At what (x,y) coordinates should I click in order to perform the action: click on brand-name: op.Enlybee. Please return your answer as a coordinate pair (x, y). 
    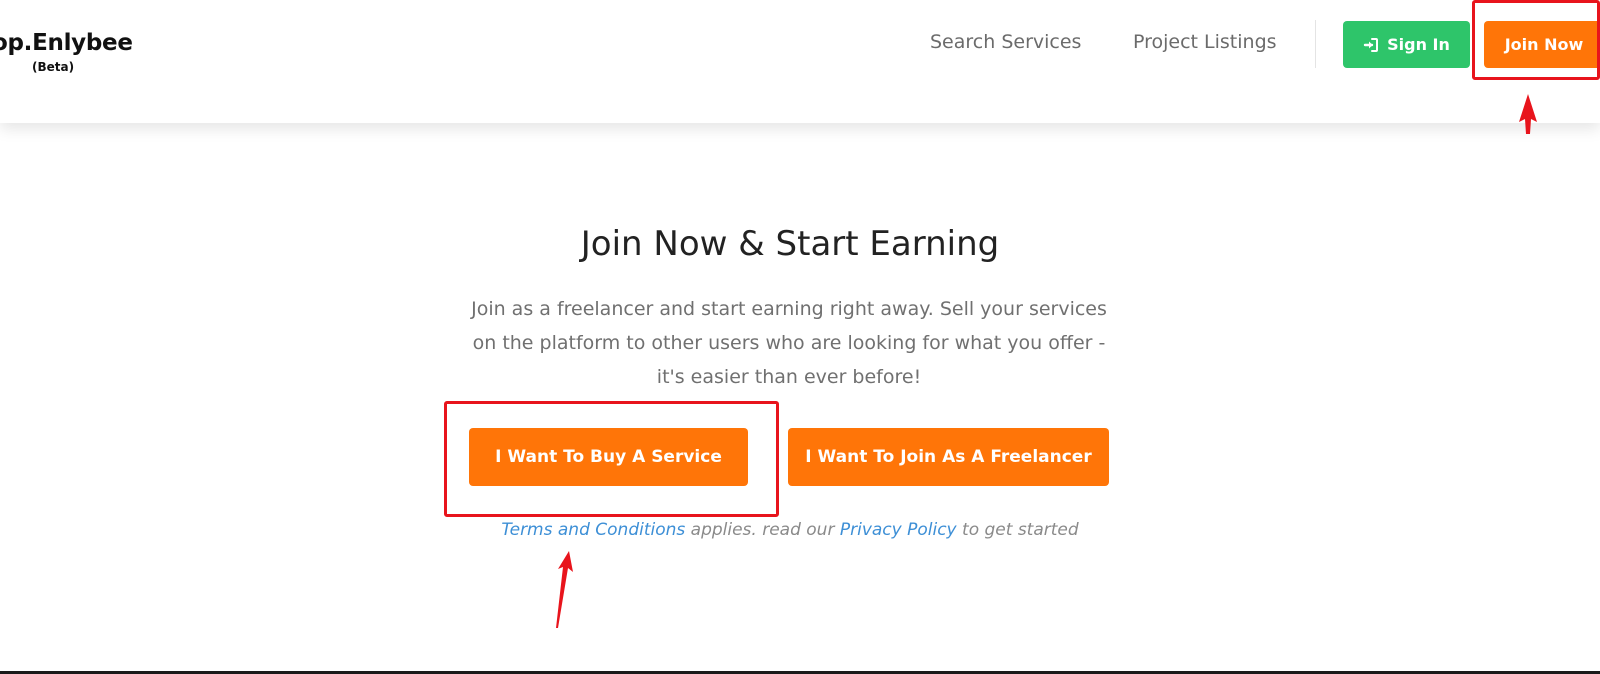
    Looking at the image, I should click on (66, 43).